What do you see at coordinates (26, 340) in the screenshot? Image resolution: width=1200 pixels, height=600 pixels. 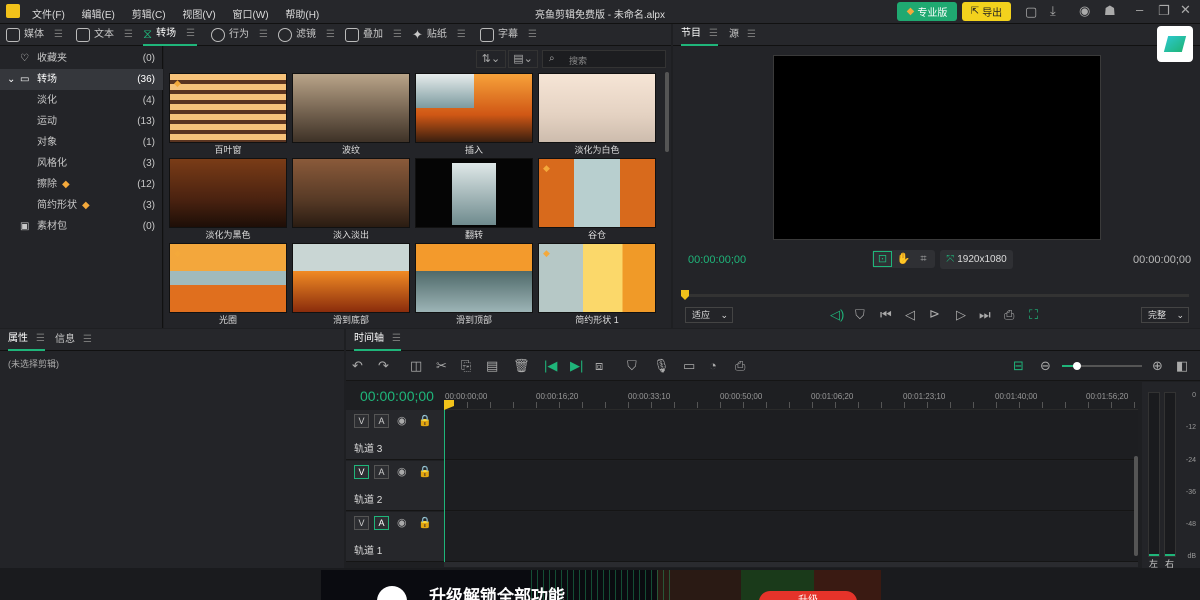 I see `tab-properties: 属性 ☰` at bounding box center [26, 340].